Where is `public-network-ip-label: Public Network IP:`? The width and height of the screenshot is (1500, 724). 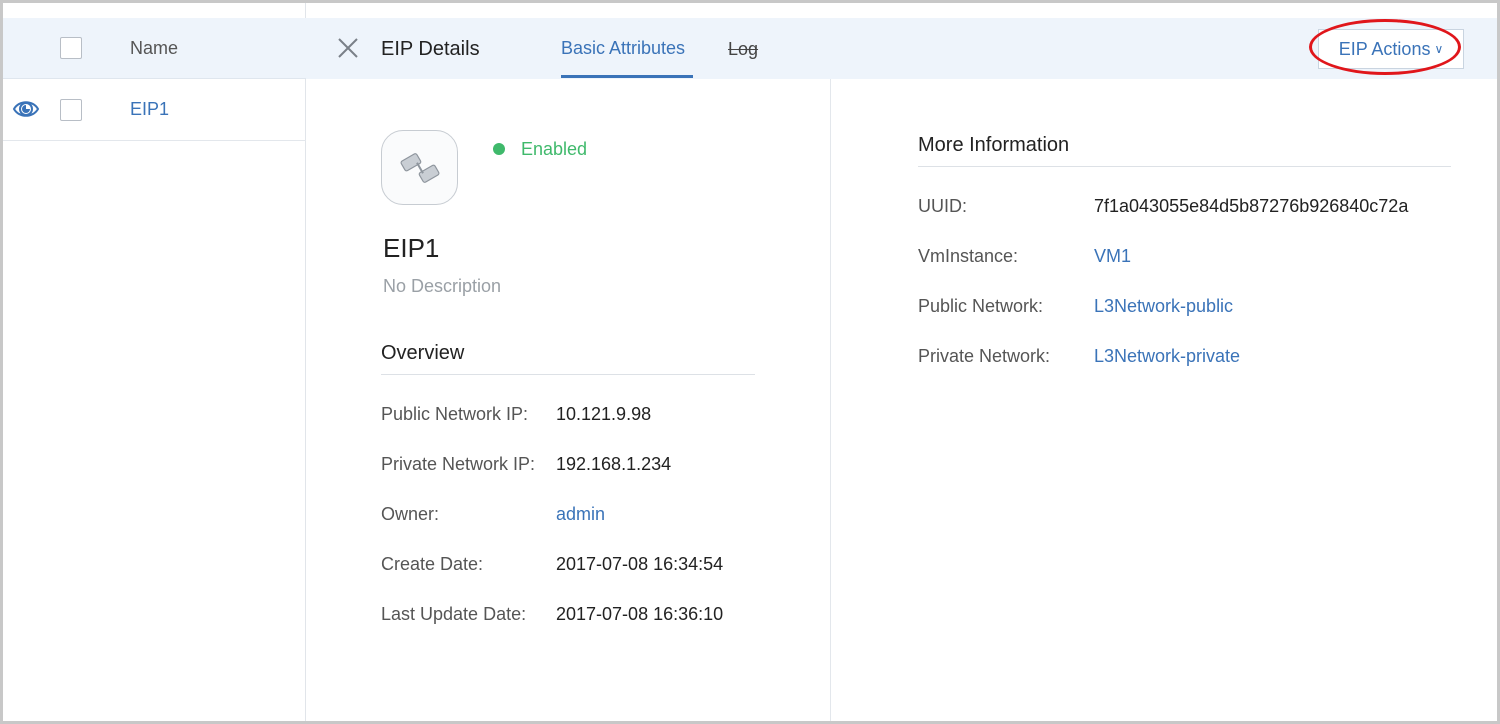 public-network-ip-label: Public Network IP: is located at coordinates (455, 414).